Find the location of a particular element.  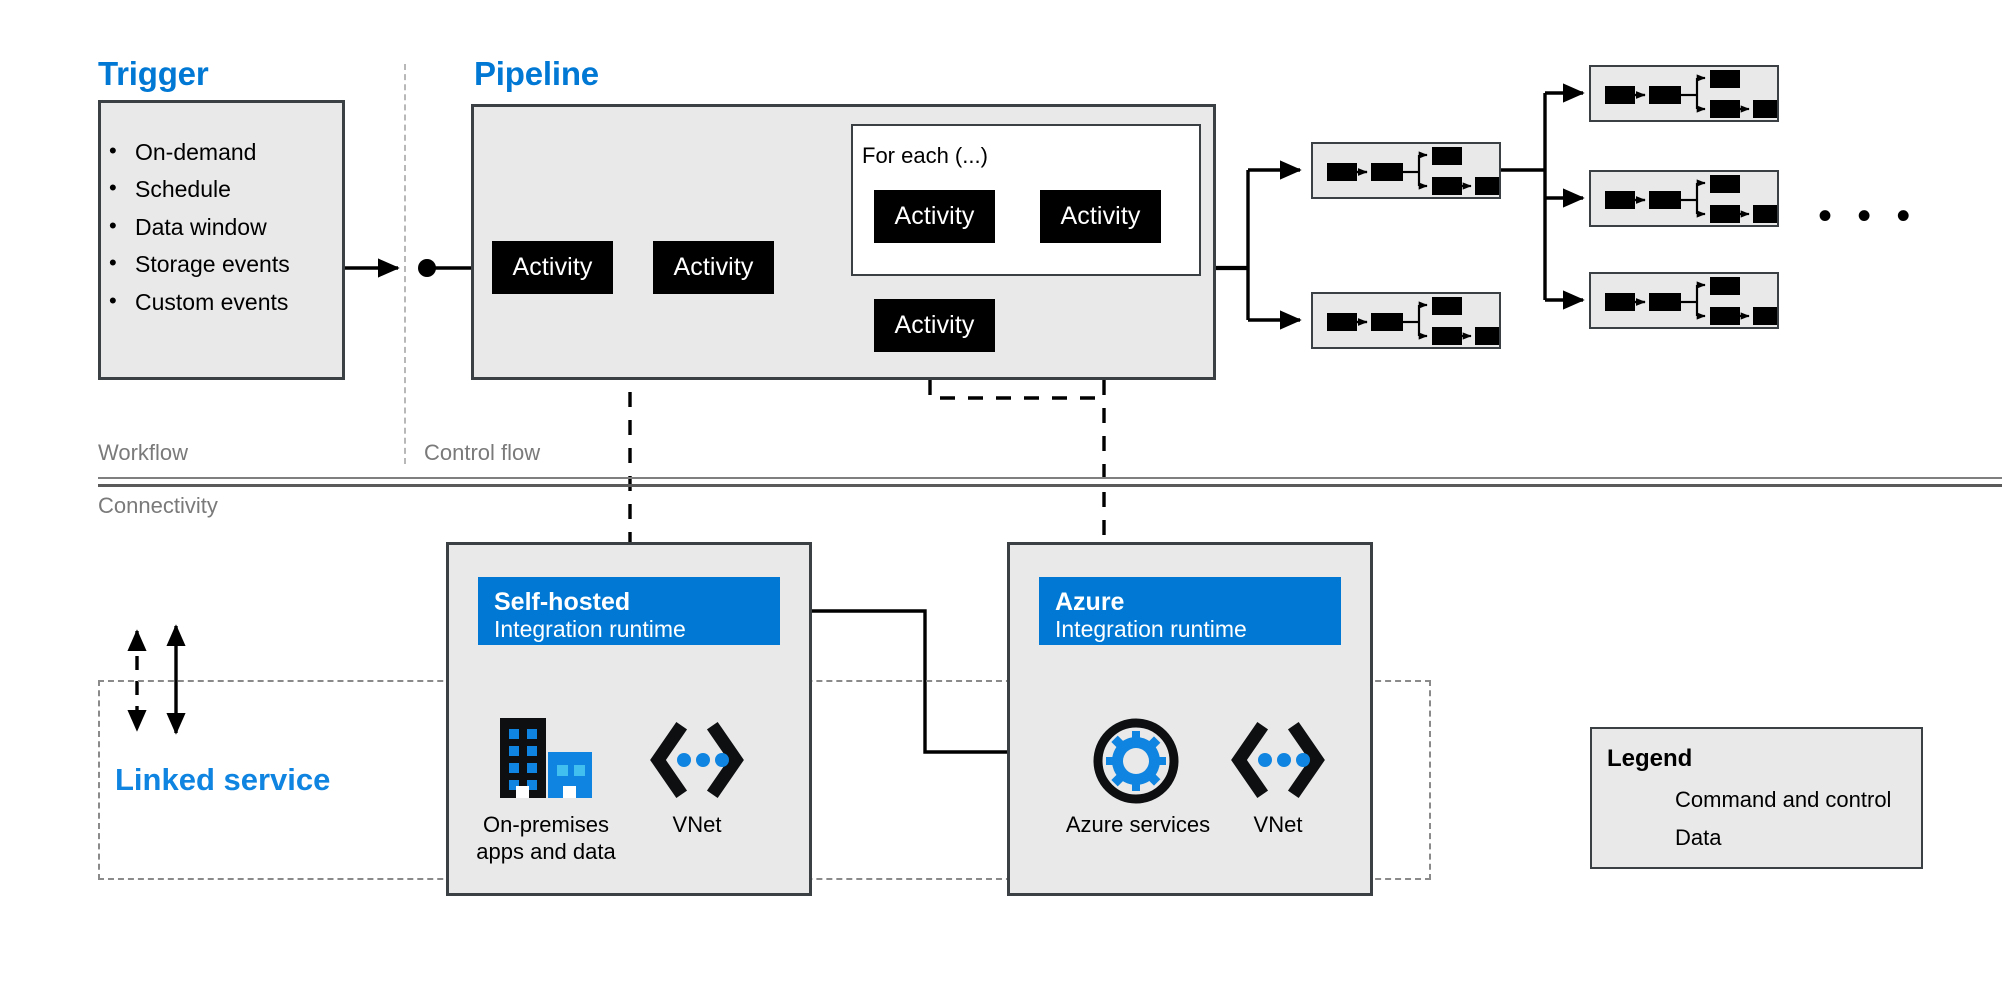

list-item: On-demand is located at coordinates (221, 151).